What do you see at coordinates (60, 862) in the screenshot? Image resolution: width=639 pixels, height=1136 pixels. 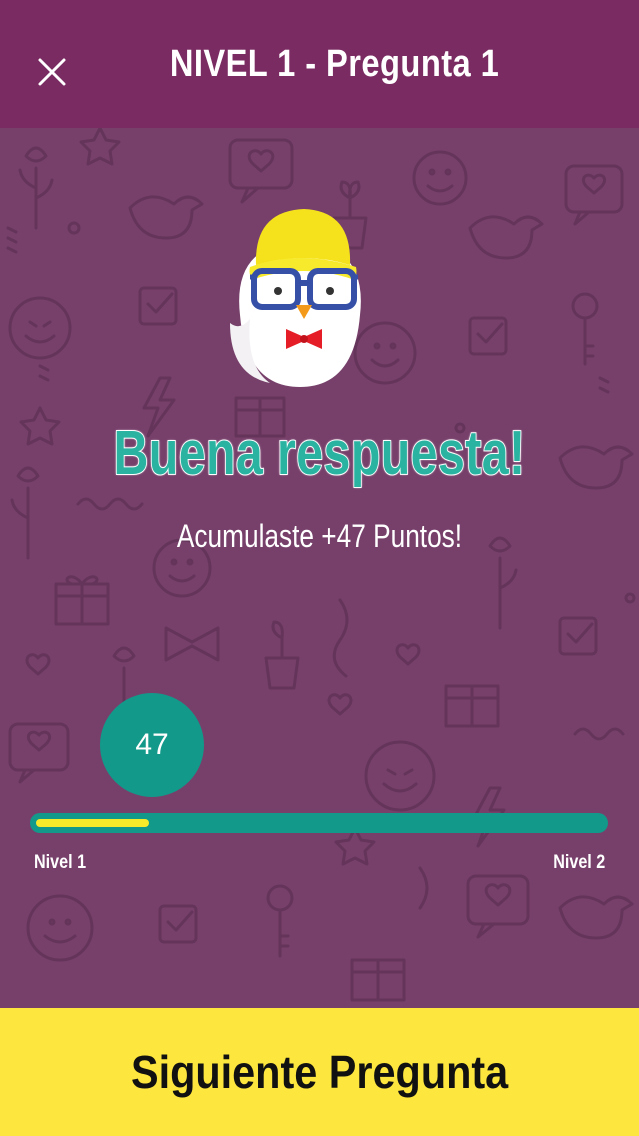 I see `current-level-label: Nivel 1` at bounding box center [60, 862].